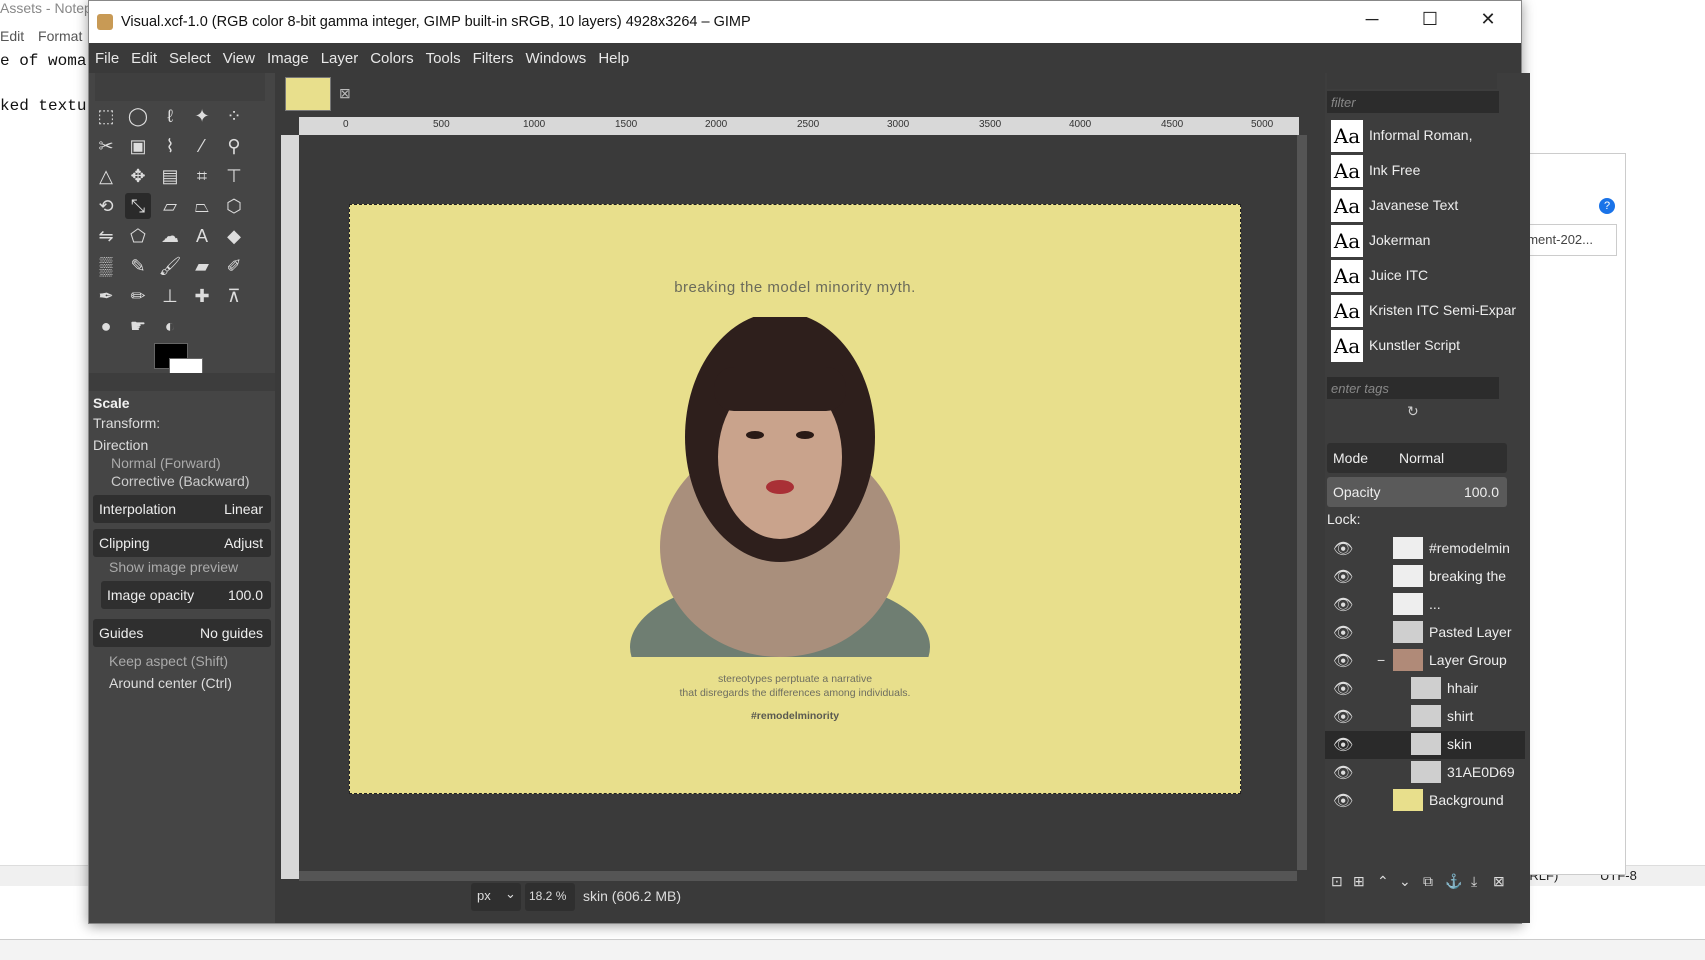 The width and height of the screenshot is (1705, 960). What do you see at coordinates (496, 897) in the screenshot?
I see `unit-combo: px ⌄` at bounding box center [496, 897].